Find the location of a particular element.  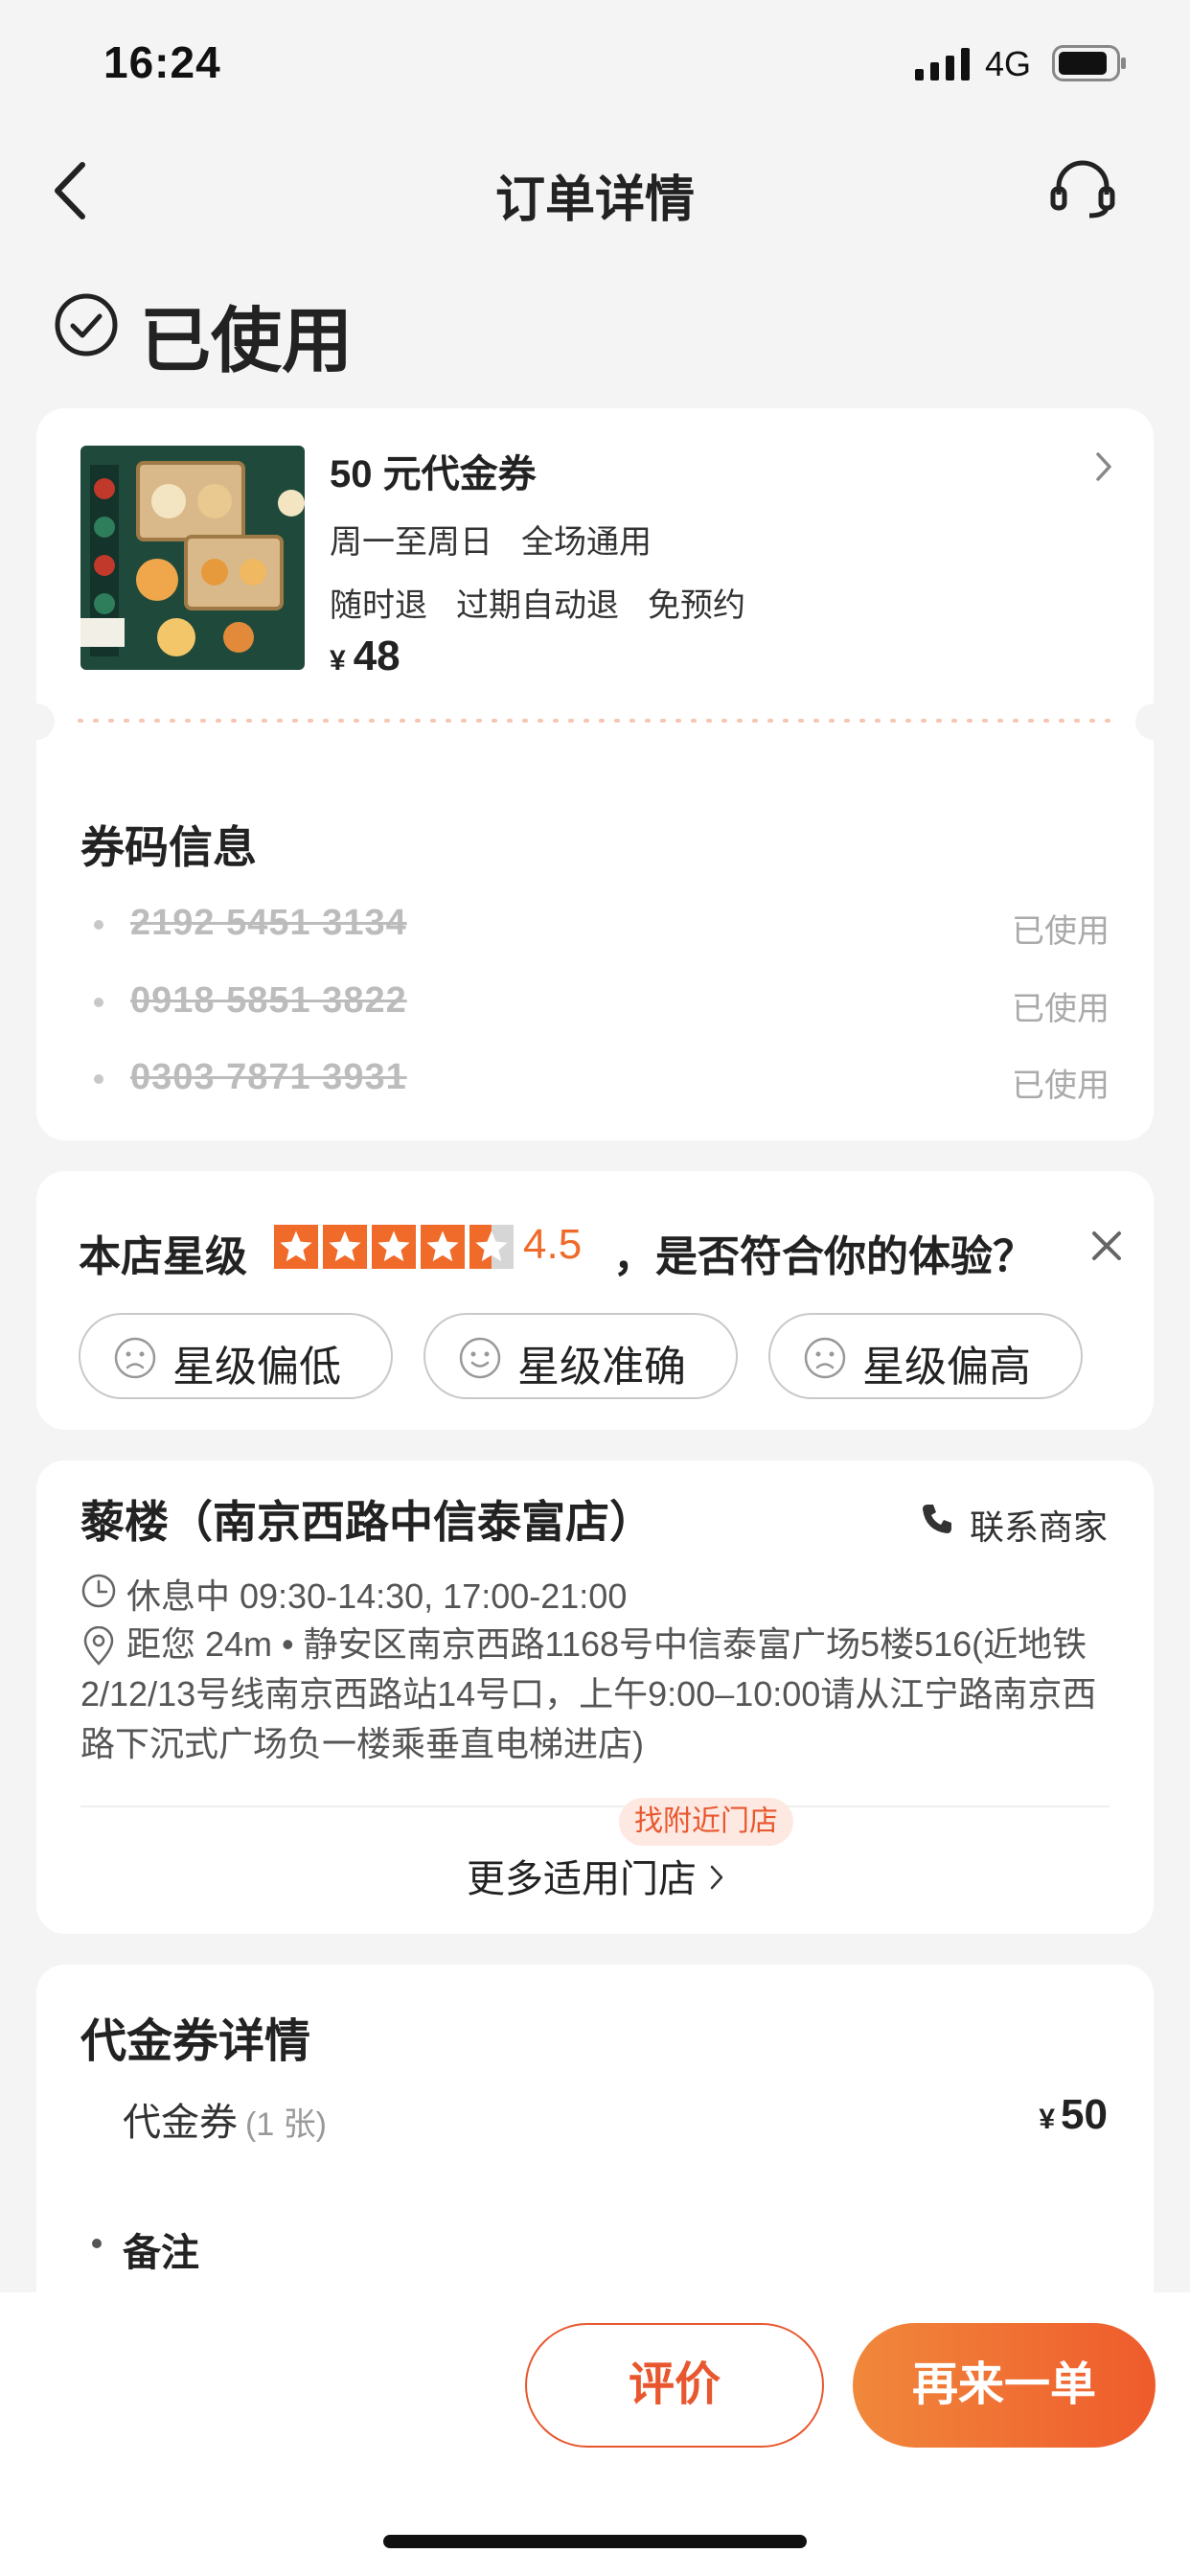

battery-icon is located at coordinates (1089, 63).